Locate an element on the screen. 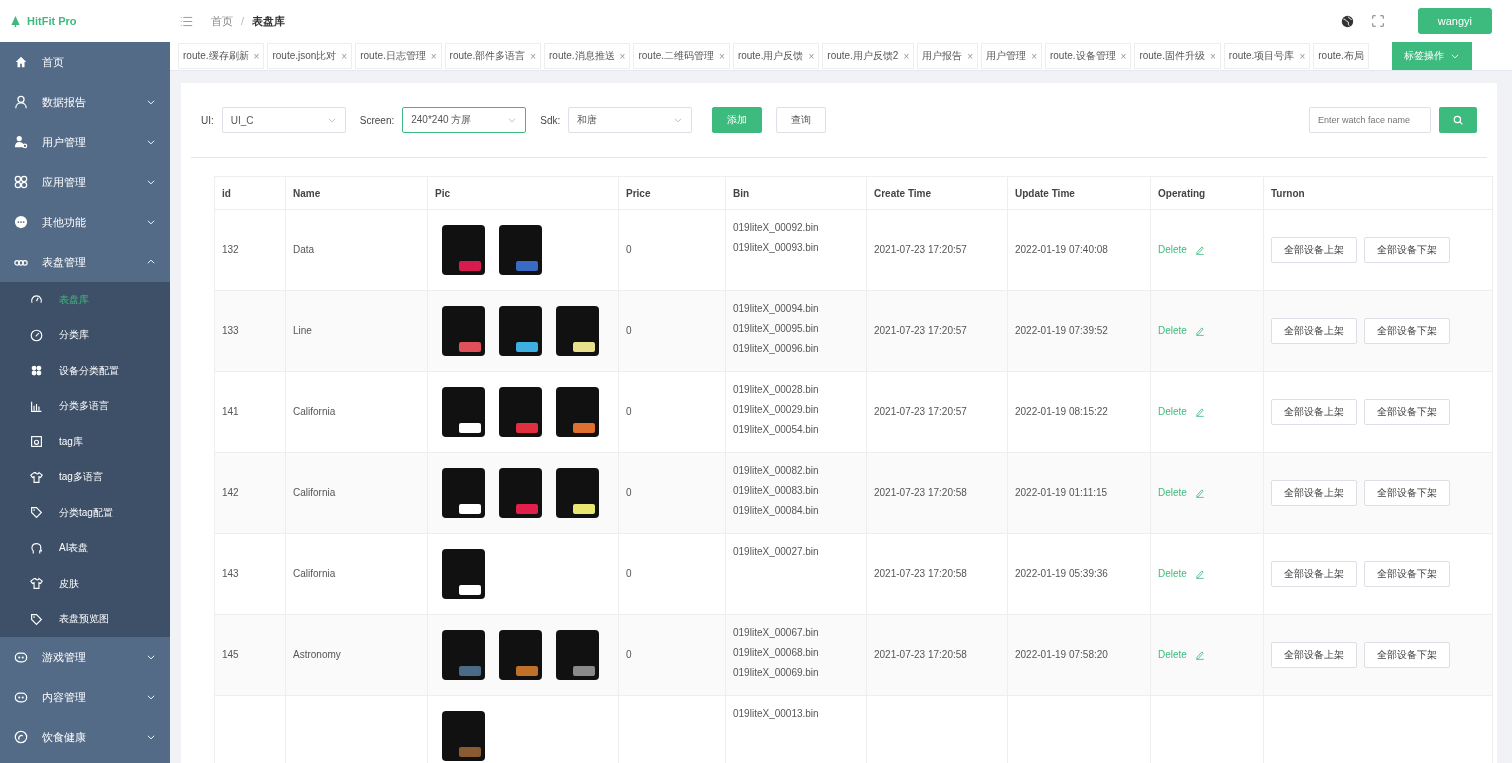 This screenshot has height=763, width=1512. file-name: 019liteX_00013.bin is located at coordinates (776, 714).